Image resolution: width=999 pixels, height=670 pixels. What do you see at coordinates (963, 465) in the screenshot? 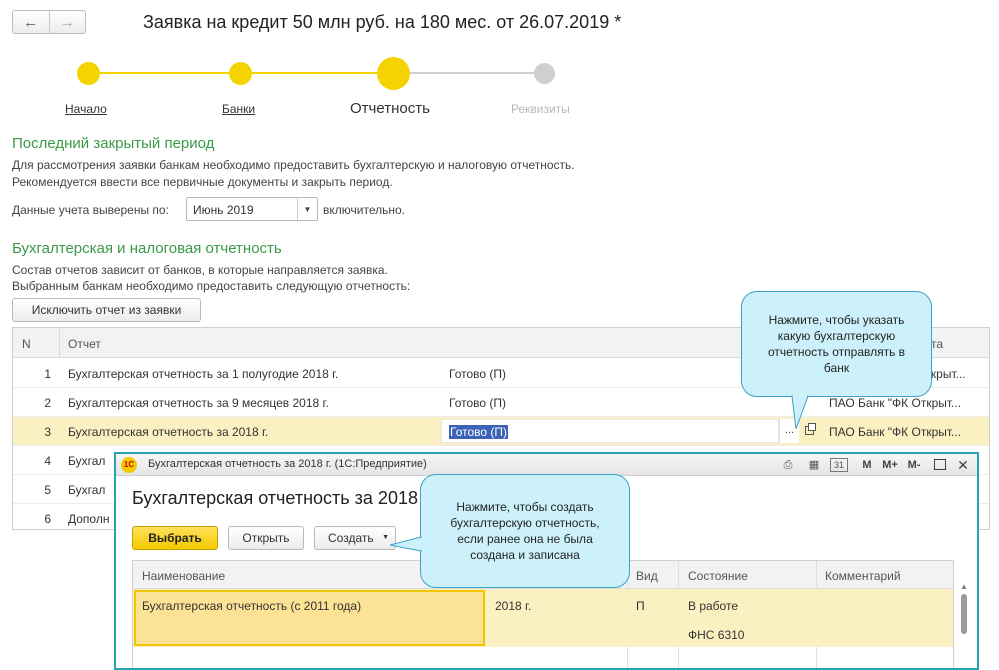
I see `close-icon: ✕` at bounding box center [963, 465].